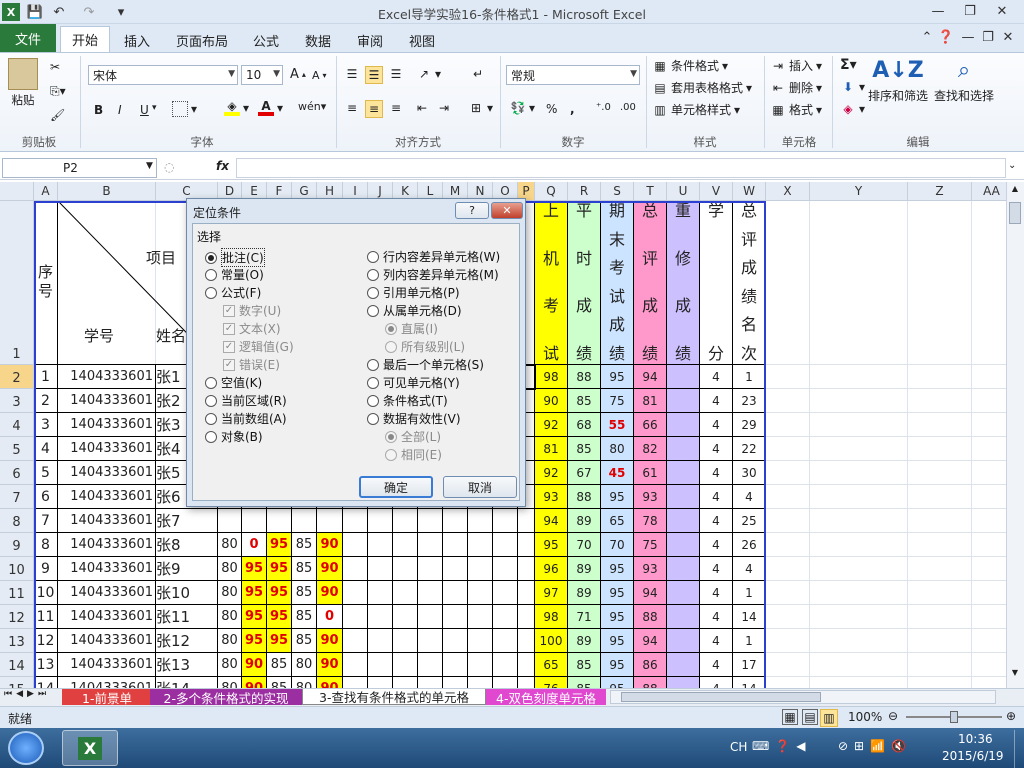 The height and width of the screenshot is (768, 1024). I want to click on cell-h13: 90, so click(330, 641).